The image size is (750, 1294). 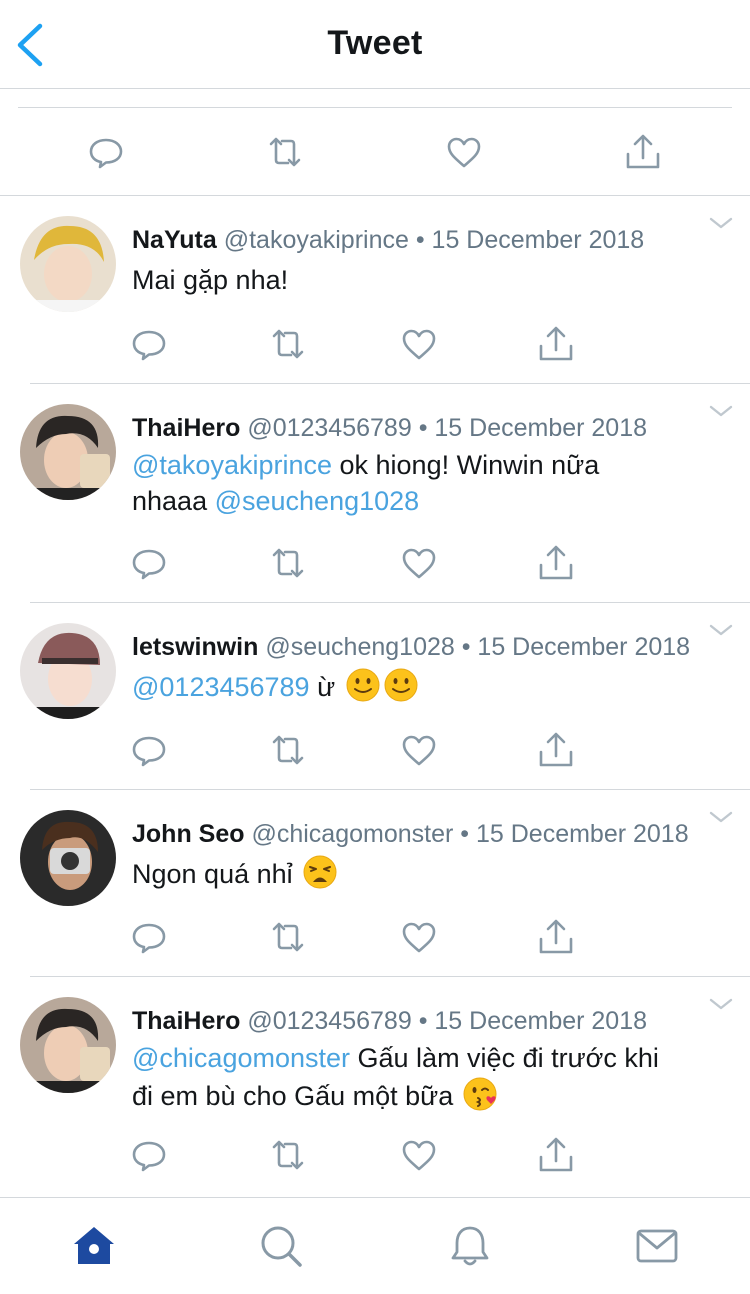 I want to click on mention-link: @chicagomonster, so click(x=241, y=1058).